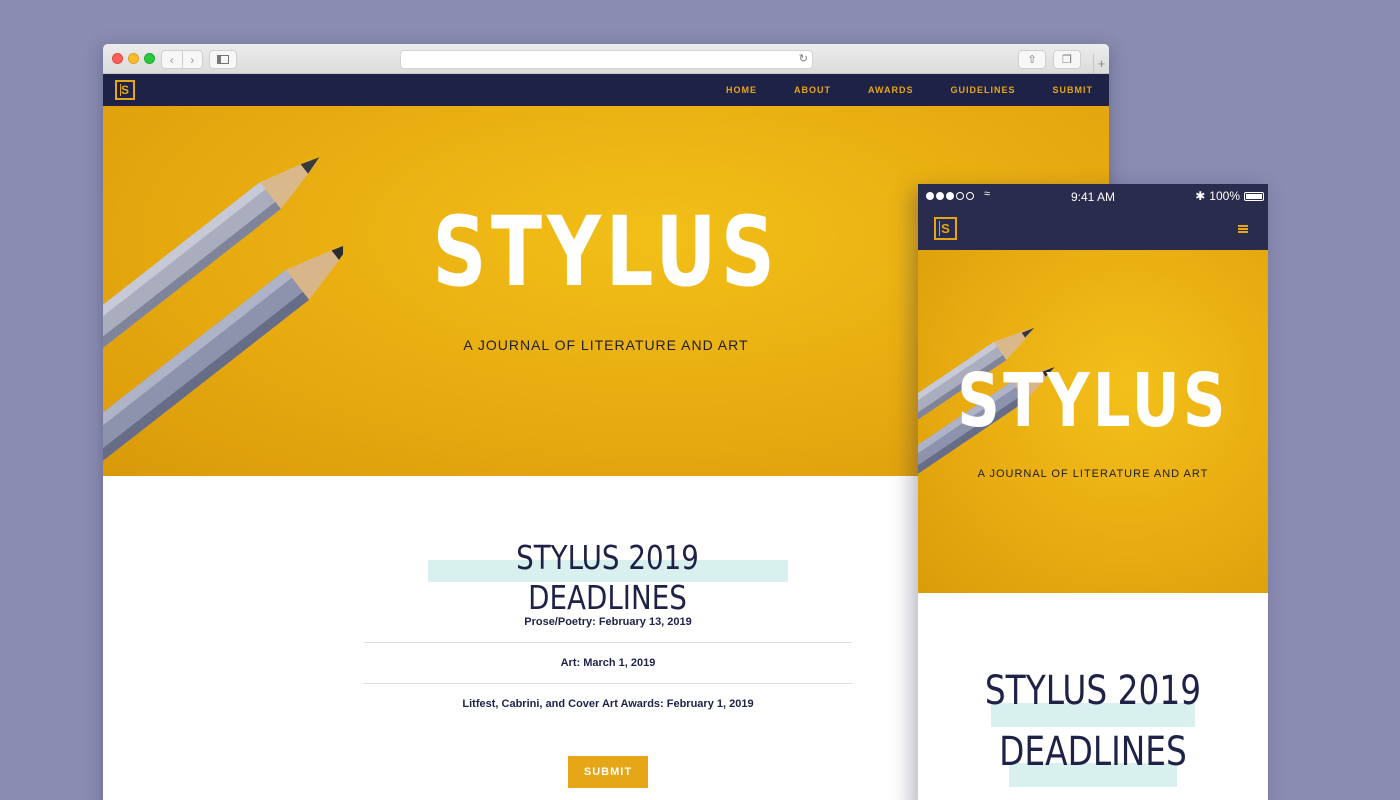 The height and width of the screenshot is (800, 1400). Describe the element at coordinates (1200, 196) in the screenshot. I see `bluetooth-icon: ✱` at that location.